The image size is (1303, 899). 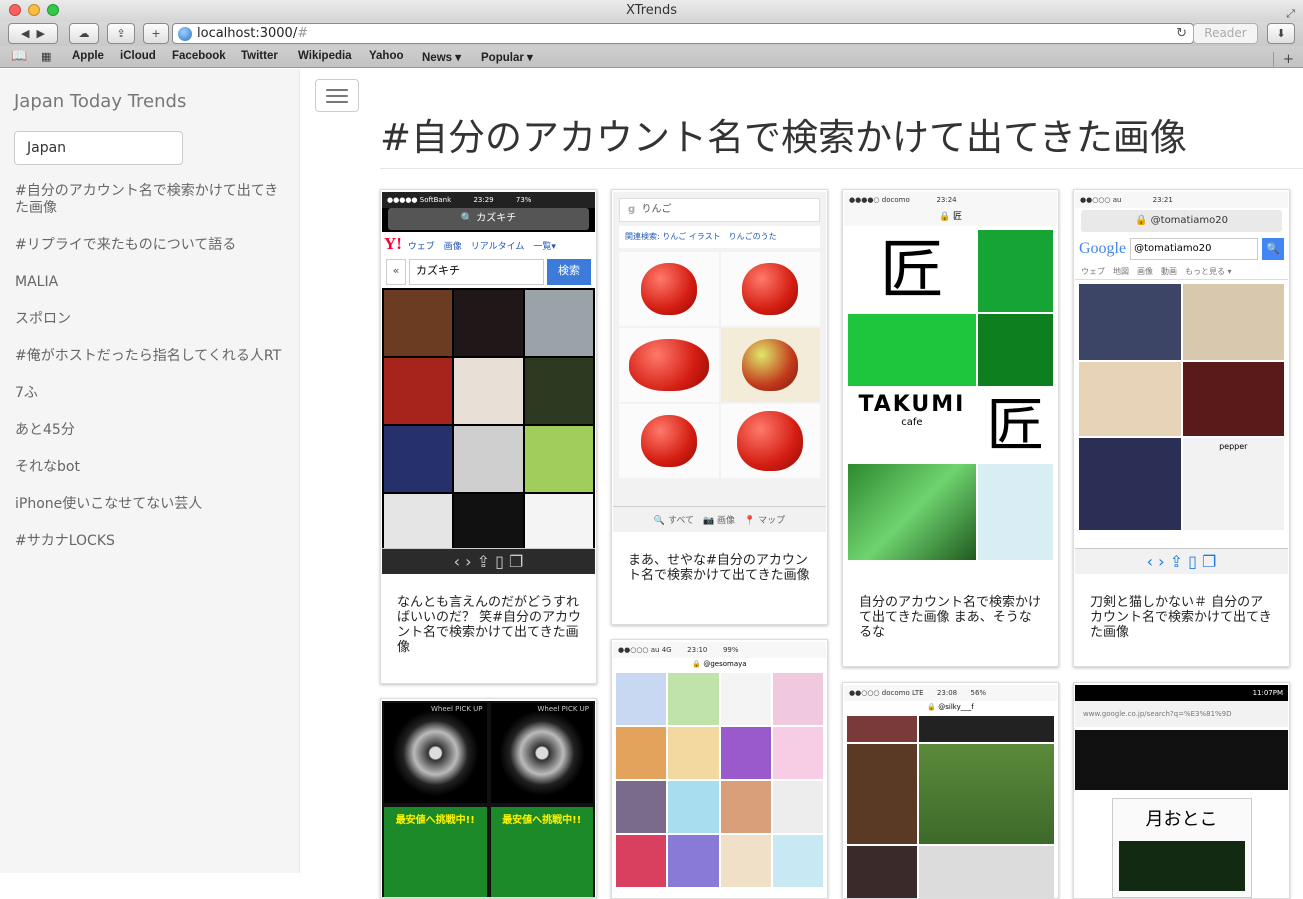 I want to click on trend-item: #俺がホストだったら指名してくれる人RT, so click(x=150, y=356).